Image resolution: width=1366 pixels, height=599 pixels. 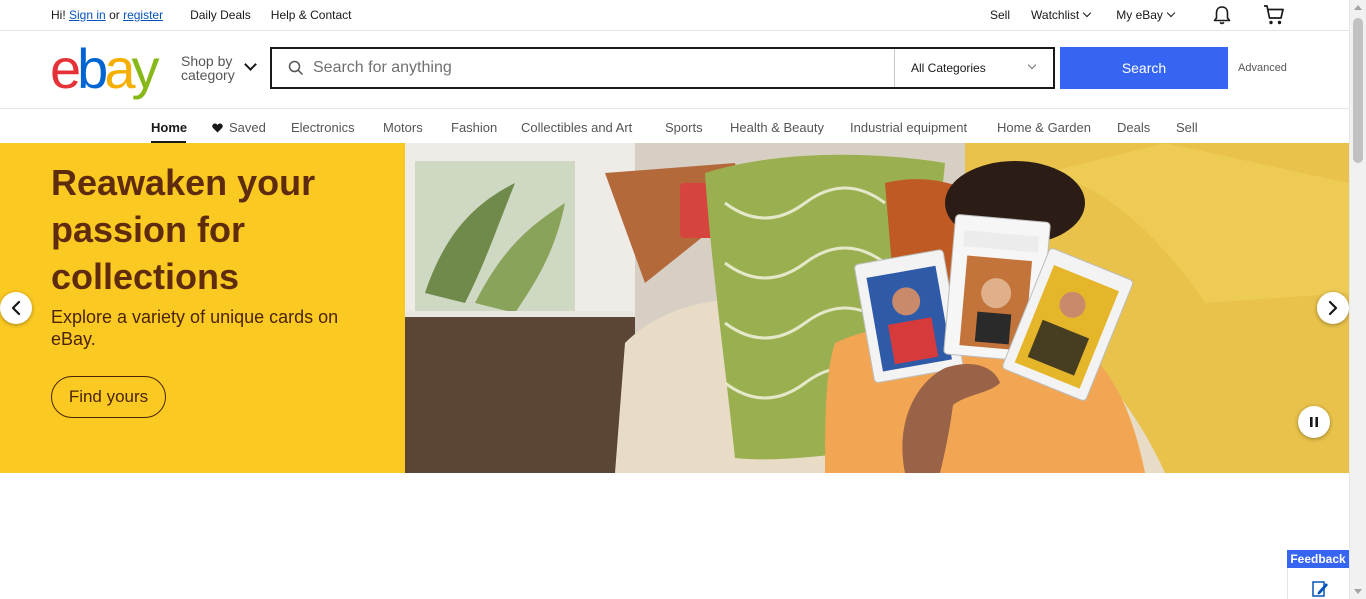 I want to click on hero-headline: Reawaken your passion for collections, so click(x=183, y=229).